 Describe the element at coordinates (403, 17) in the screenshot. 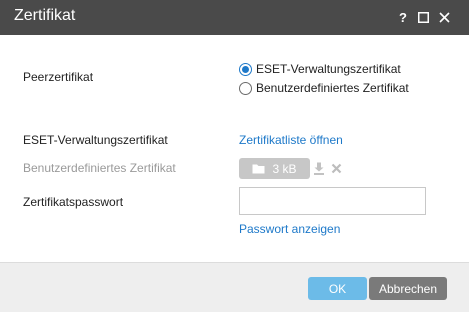

I see `help-icon: ?` at that location.